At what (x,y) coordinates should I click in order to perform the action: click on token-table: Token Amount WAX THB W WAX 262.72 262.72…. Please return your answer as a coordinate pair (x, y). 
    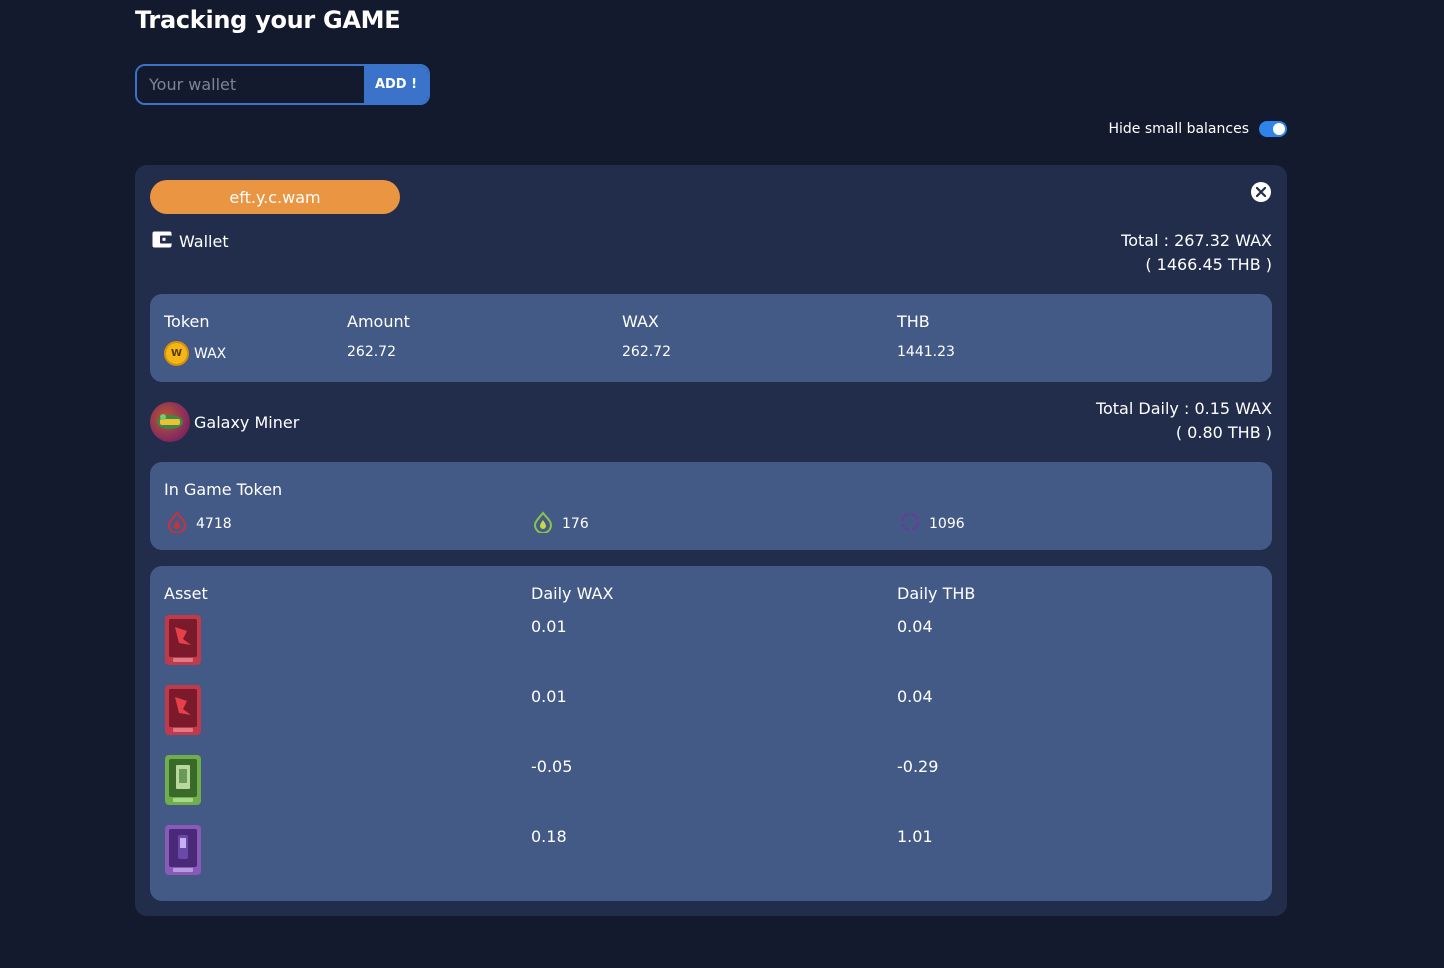
    Looking at the image, I should click on (711, 338).